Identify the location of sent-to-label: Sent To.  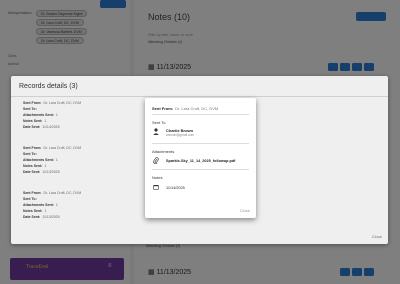
(159, 122).